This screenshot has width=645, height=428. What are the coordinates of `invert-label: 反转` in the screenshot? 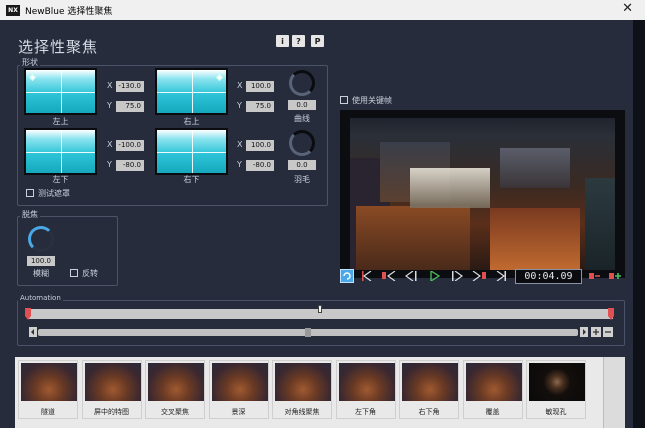 It's located at (90, 273).